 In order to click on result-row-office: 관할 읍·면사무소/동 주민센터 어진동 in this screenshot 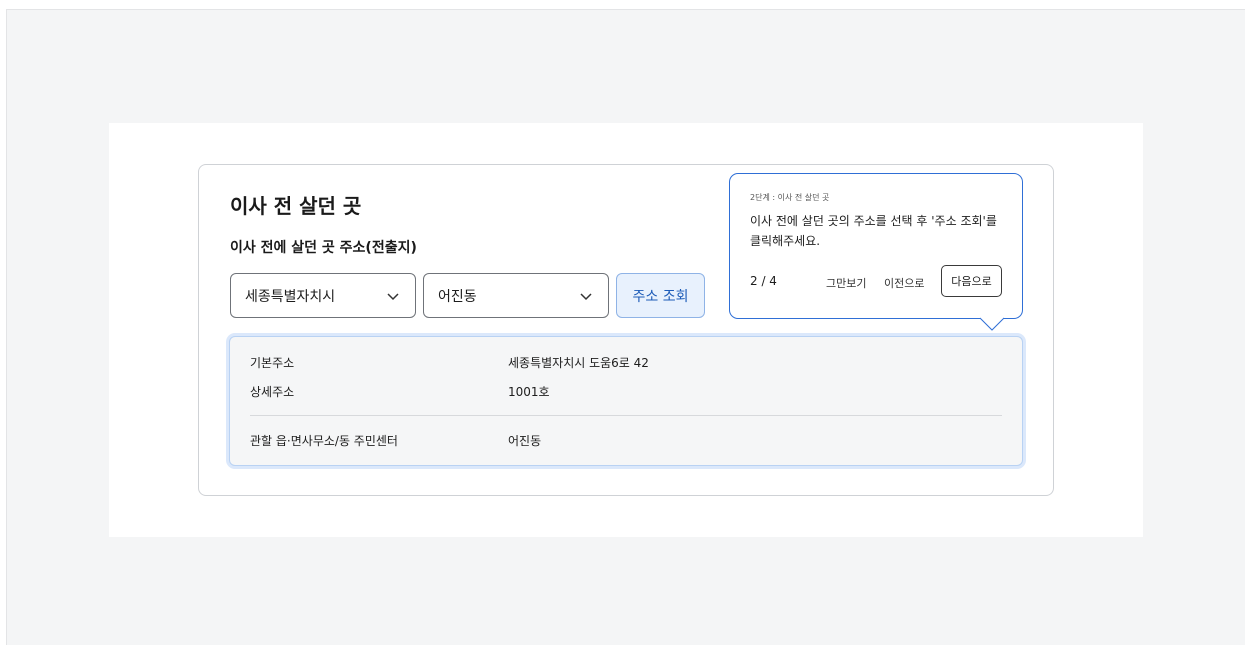, I will do `click(395, 440)`.